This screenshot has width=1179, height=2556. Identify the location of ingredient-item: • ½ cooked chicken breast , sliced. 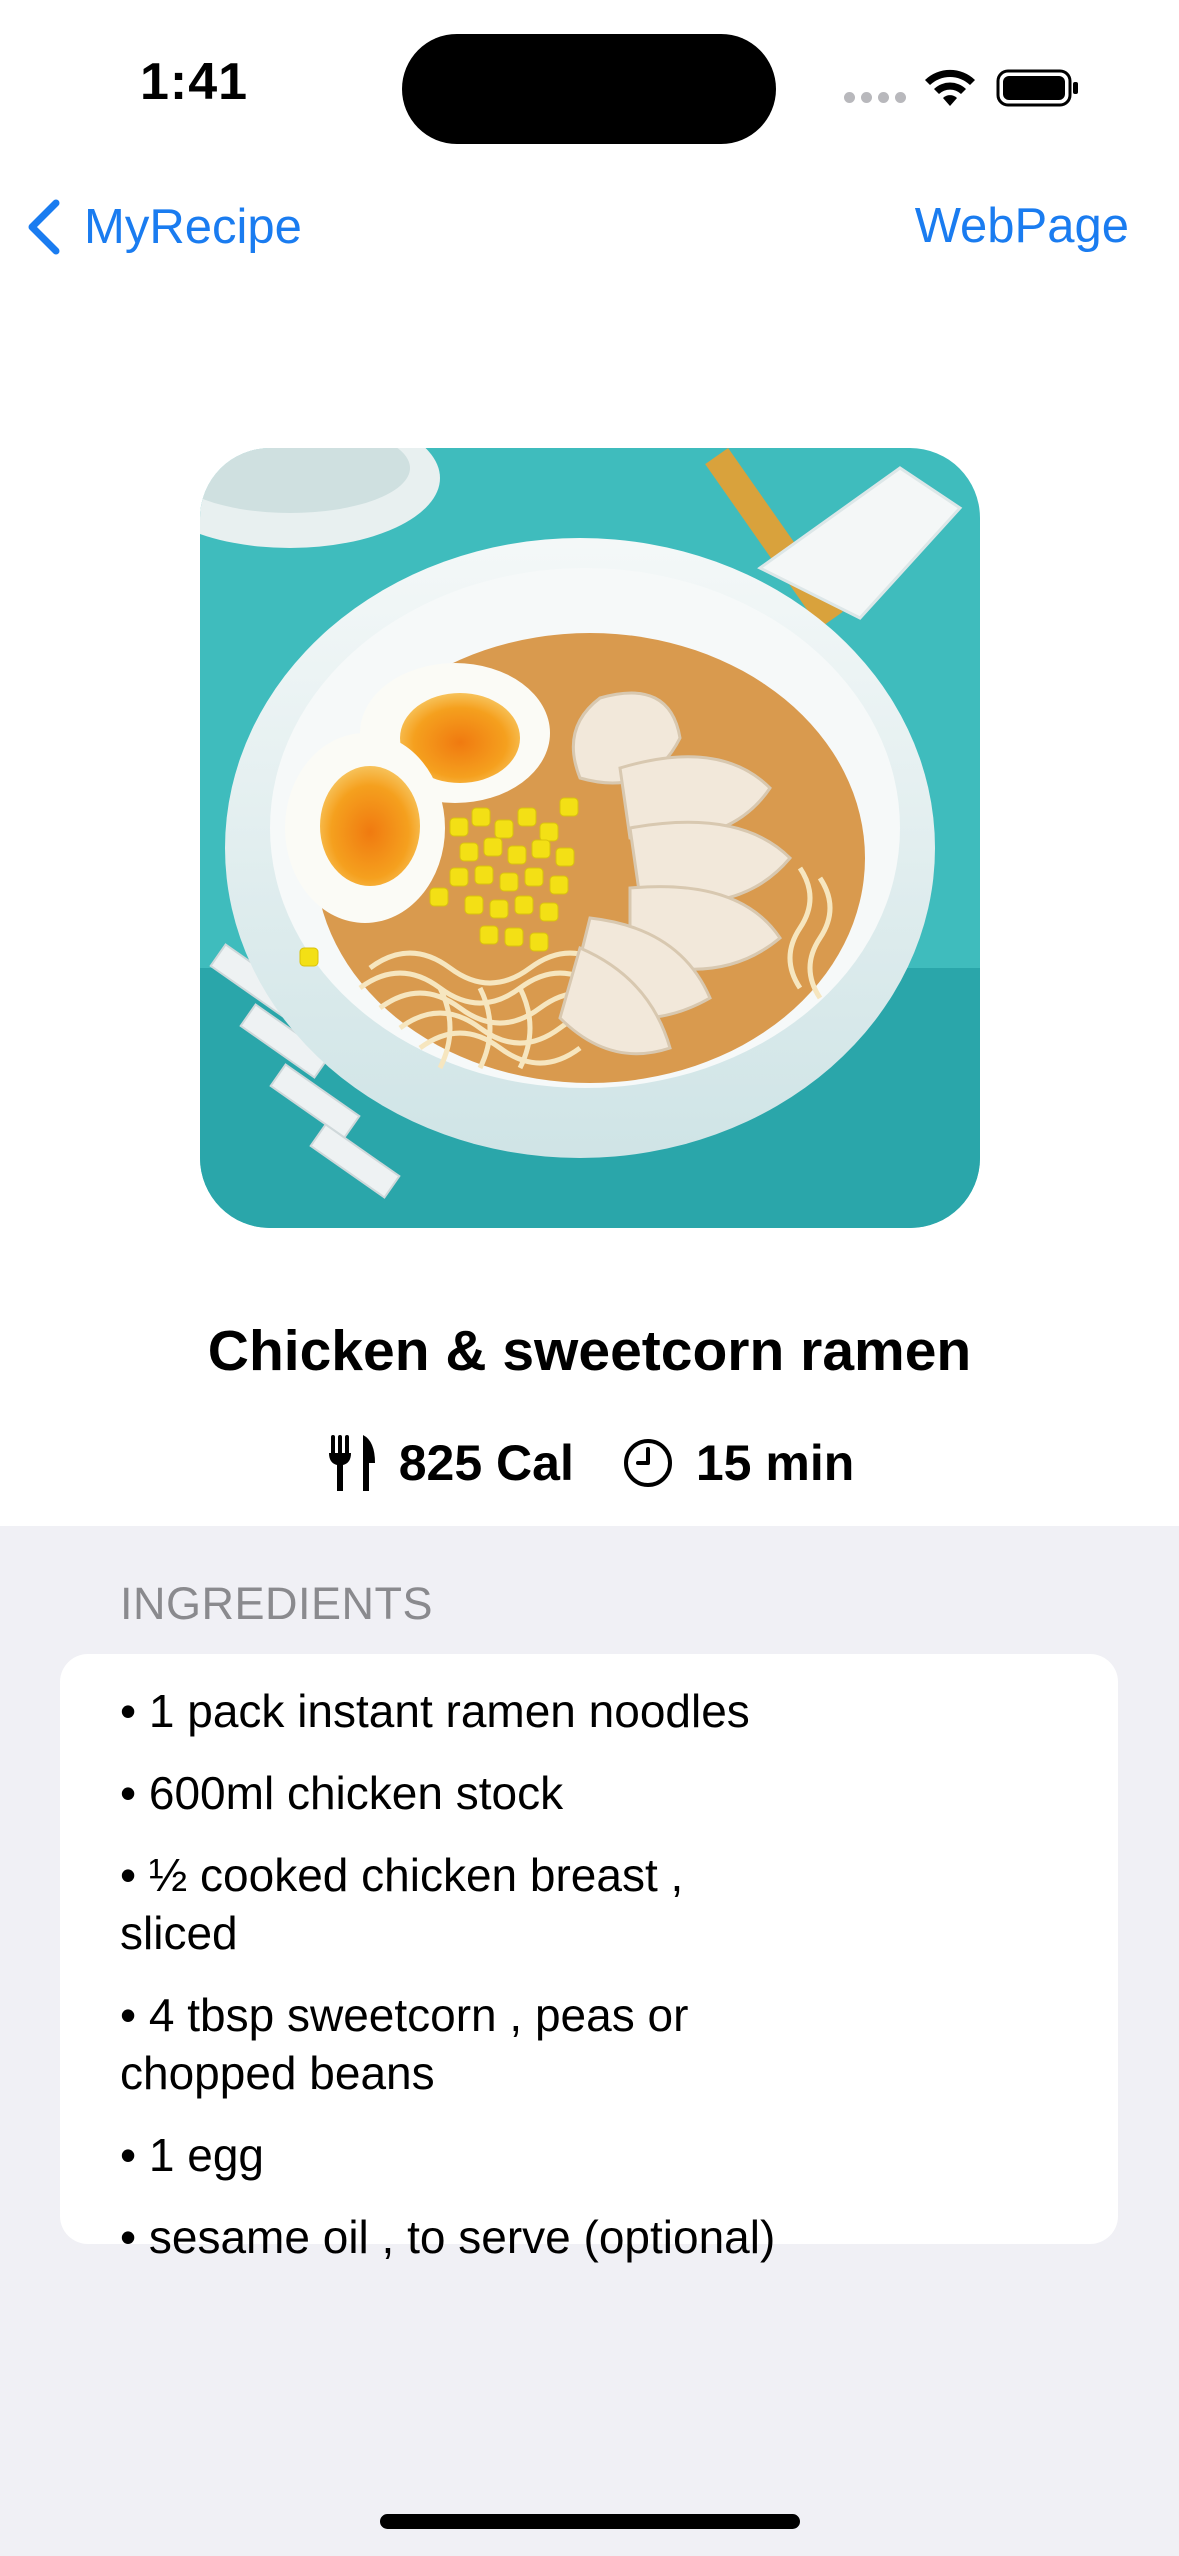
(402, 1904).